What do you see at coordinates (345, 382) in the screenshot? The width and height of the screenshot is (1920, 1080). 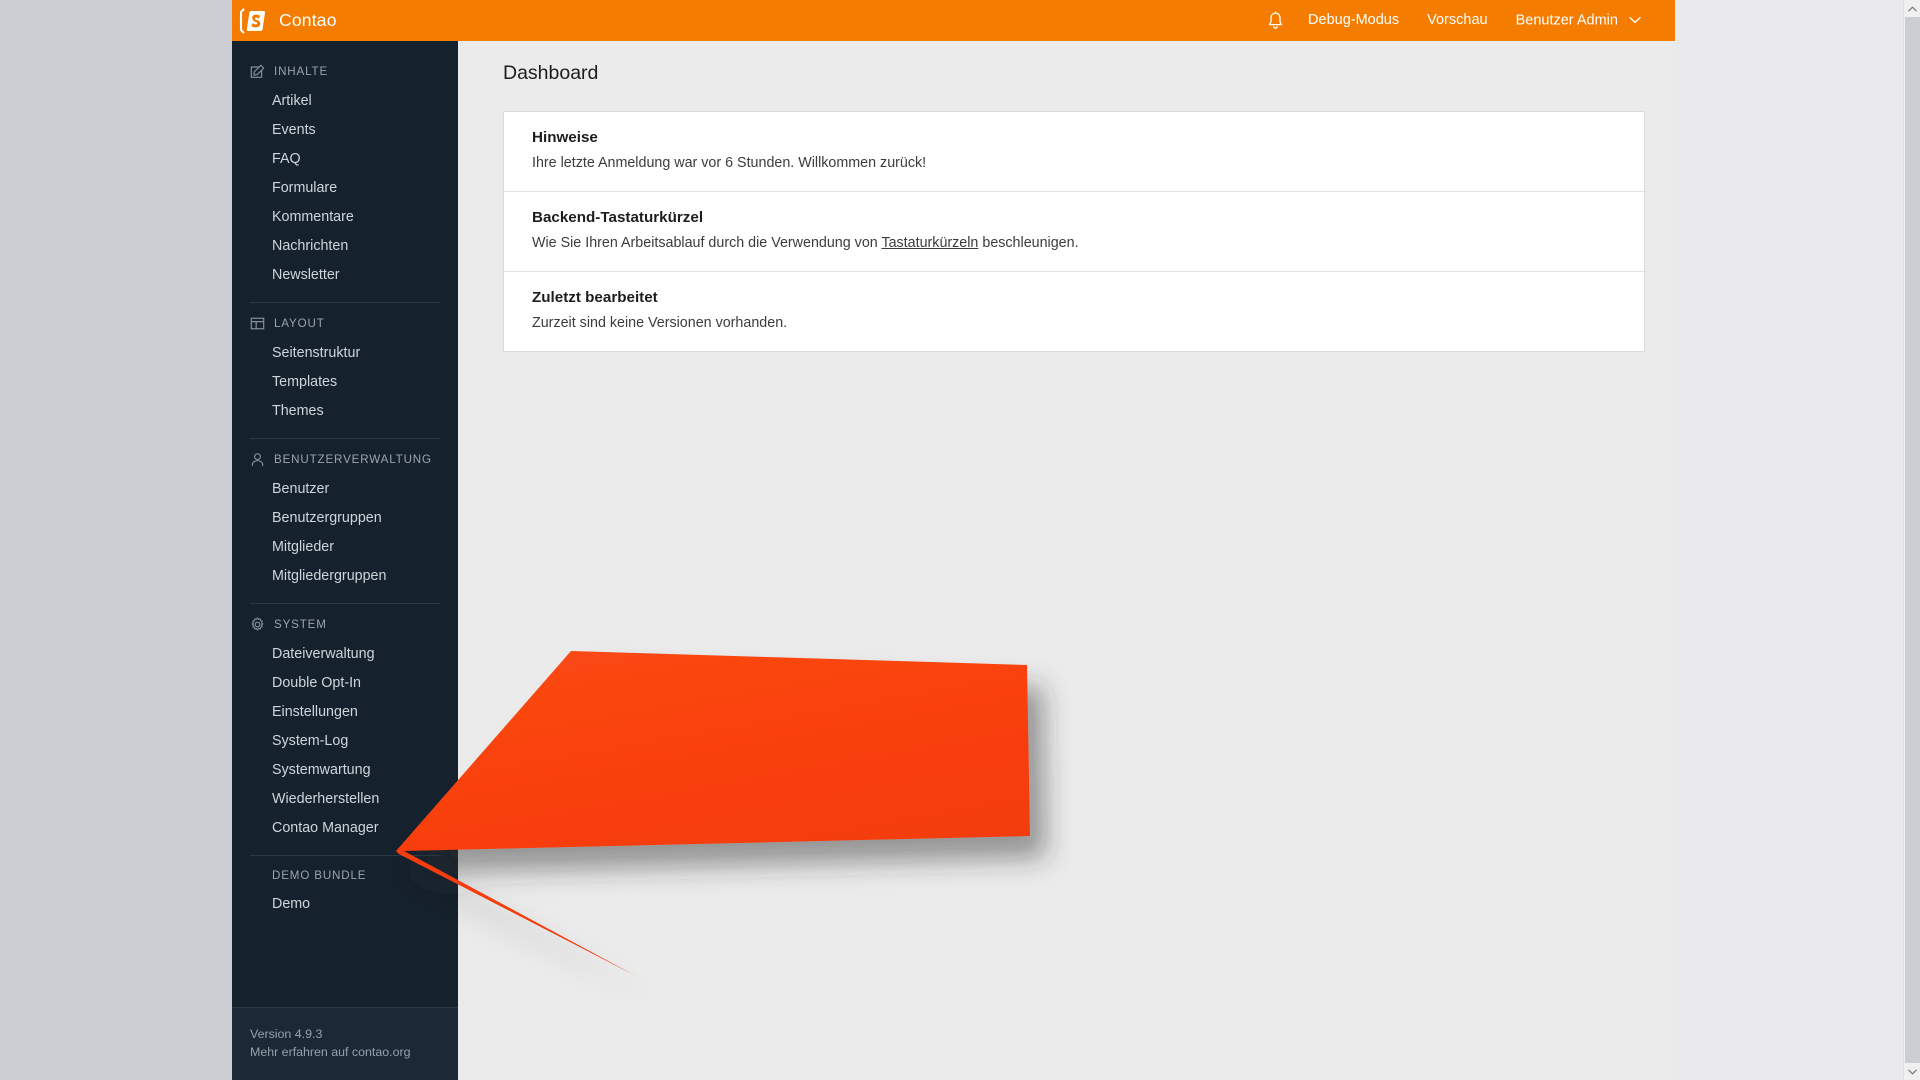 I see `sidebar-item-templates: Templates` at bounding box center [345, 382].